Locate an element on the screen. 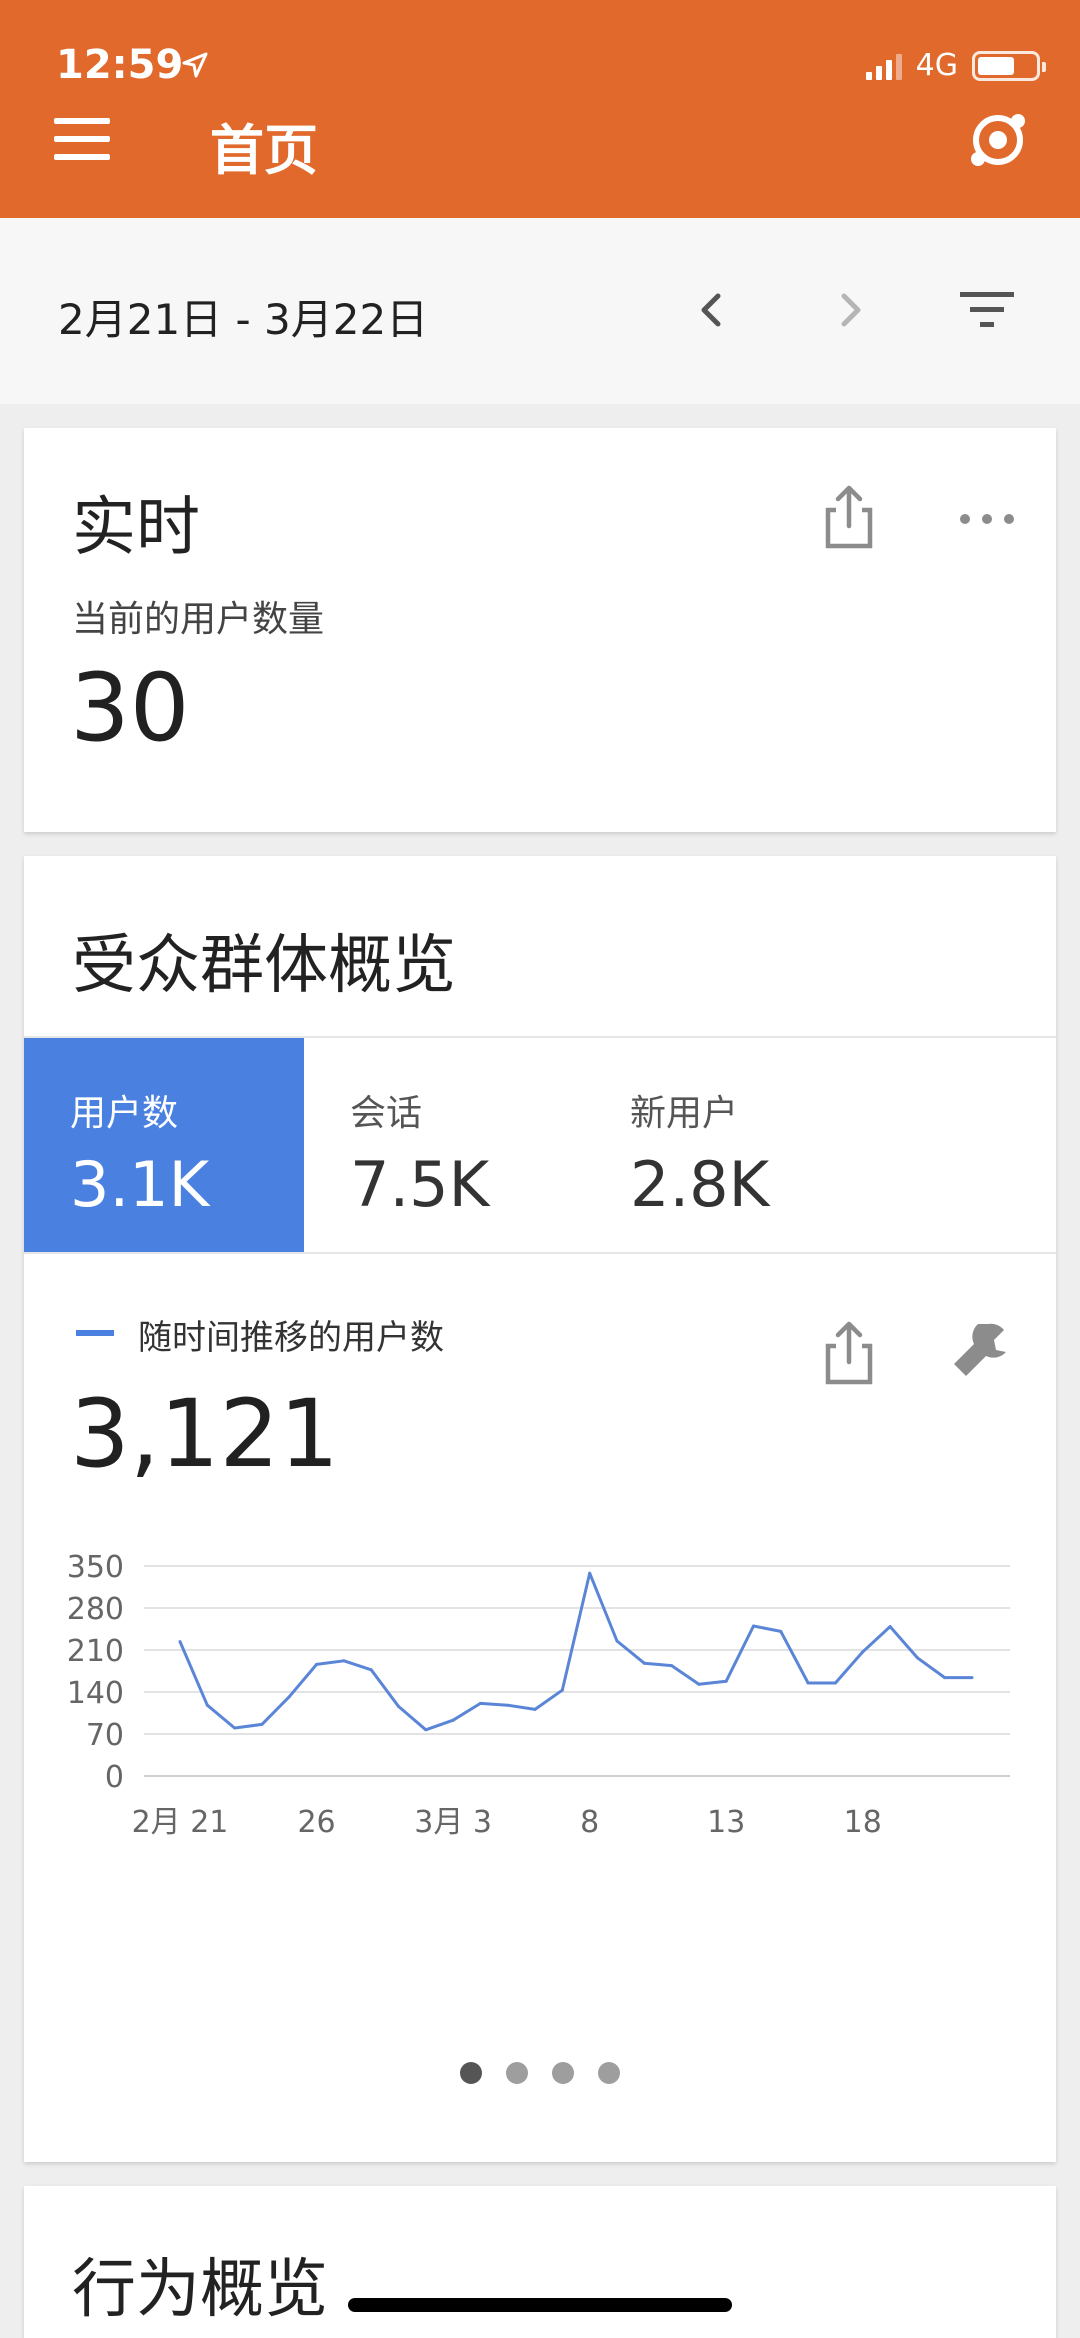  account-switch-icon is located at coordinates (998, 140).